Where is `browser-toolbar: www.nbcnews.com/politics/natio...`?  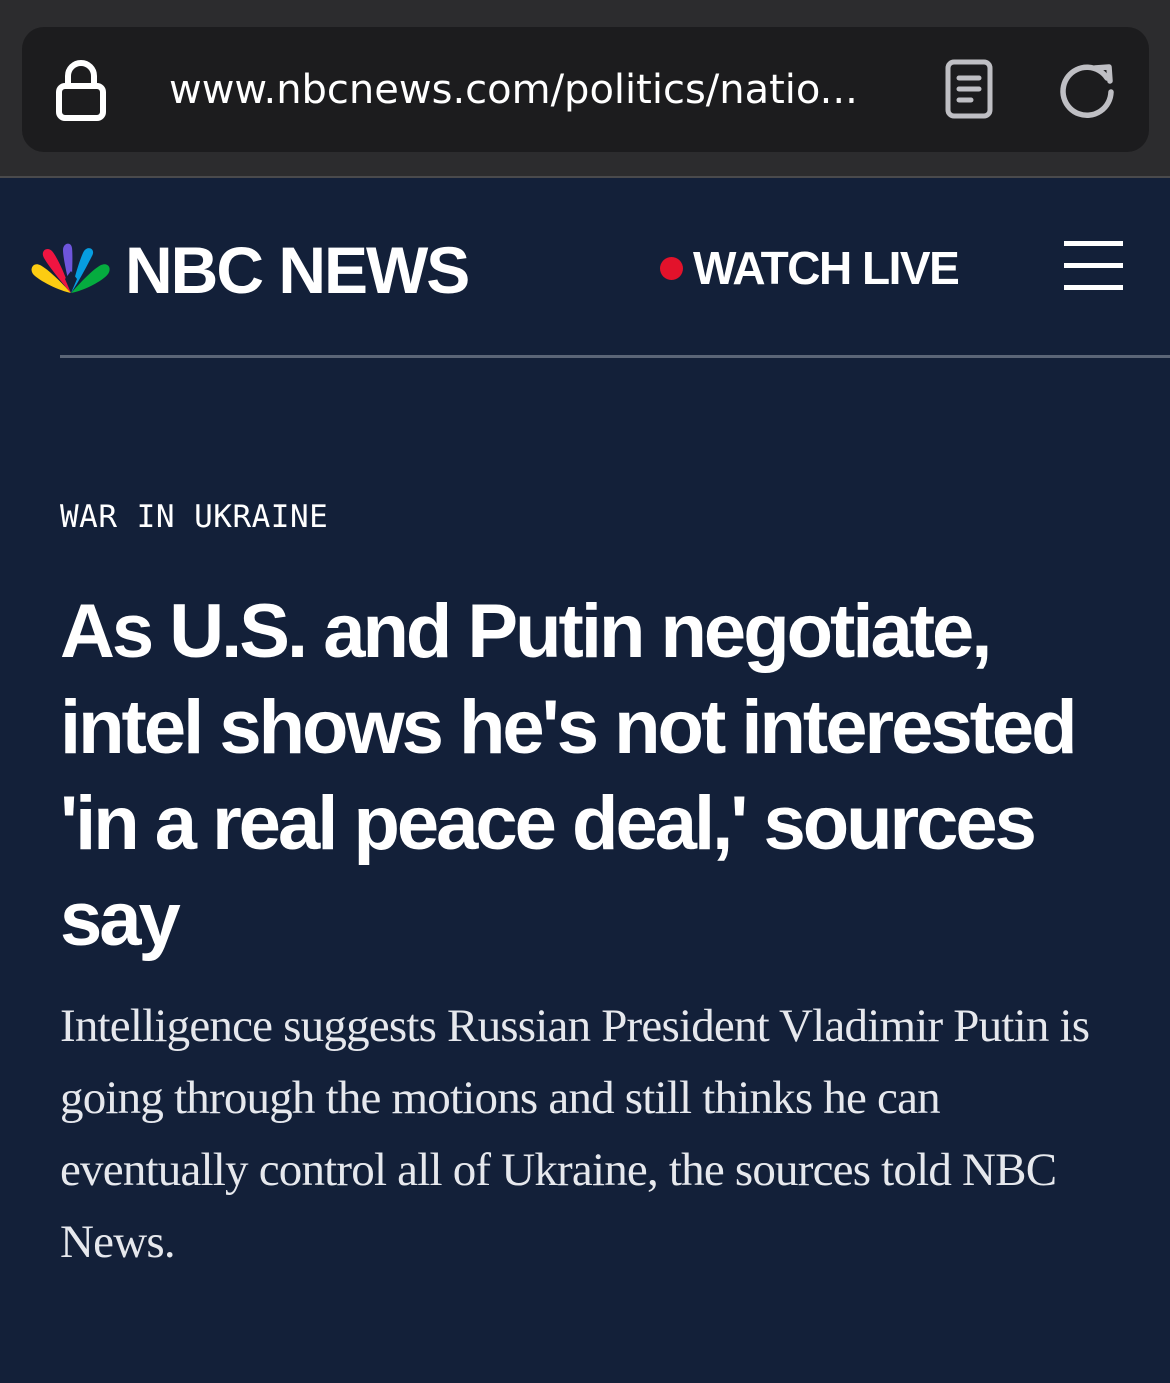 browser-toolbar: www.nbcnews.com/politics/natio... is located at coordinates (585, 89).